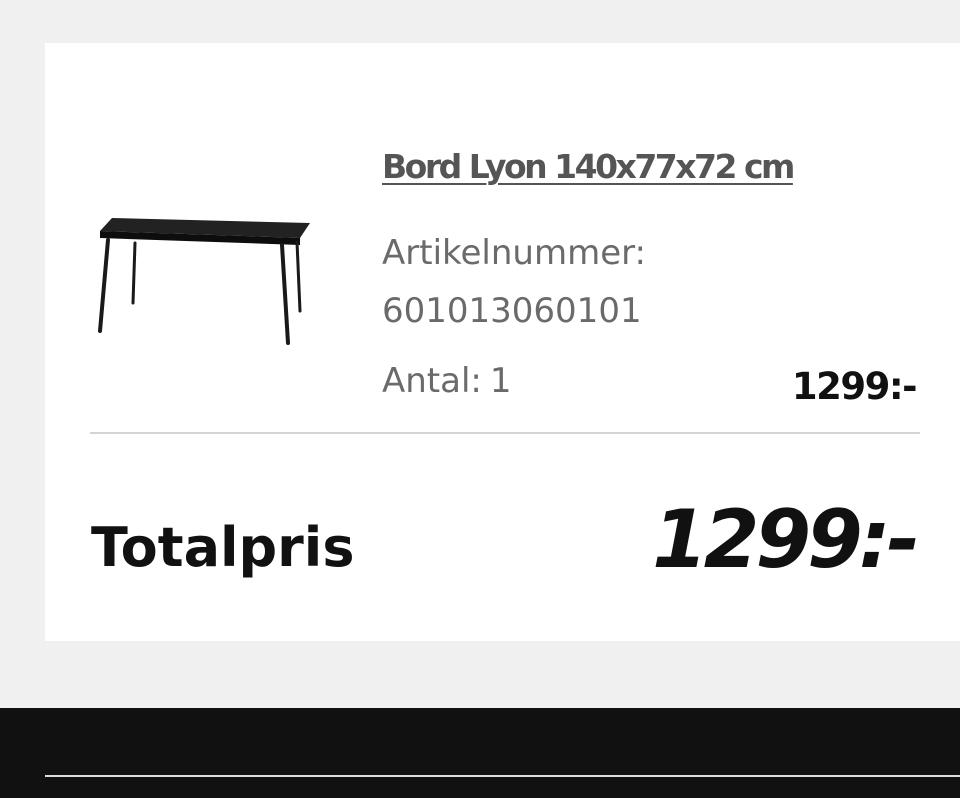 This screenshot has width=960, height=798. I want to click on item-price: 1299:-, so click(854, 386).